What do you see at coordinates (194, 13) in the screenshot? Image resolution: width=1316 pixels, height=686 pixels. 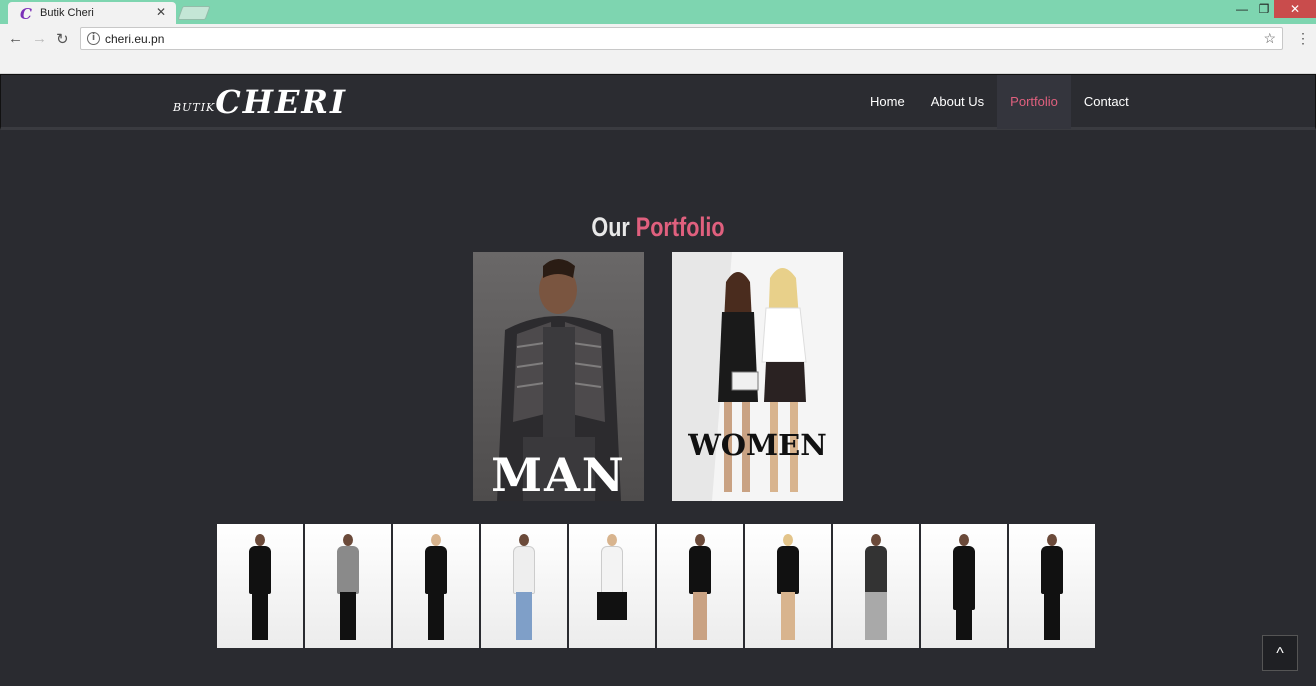 I see `new-tab-button` at bounding box center [194, 13].